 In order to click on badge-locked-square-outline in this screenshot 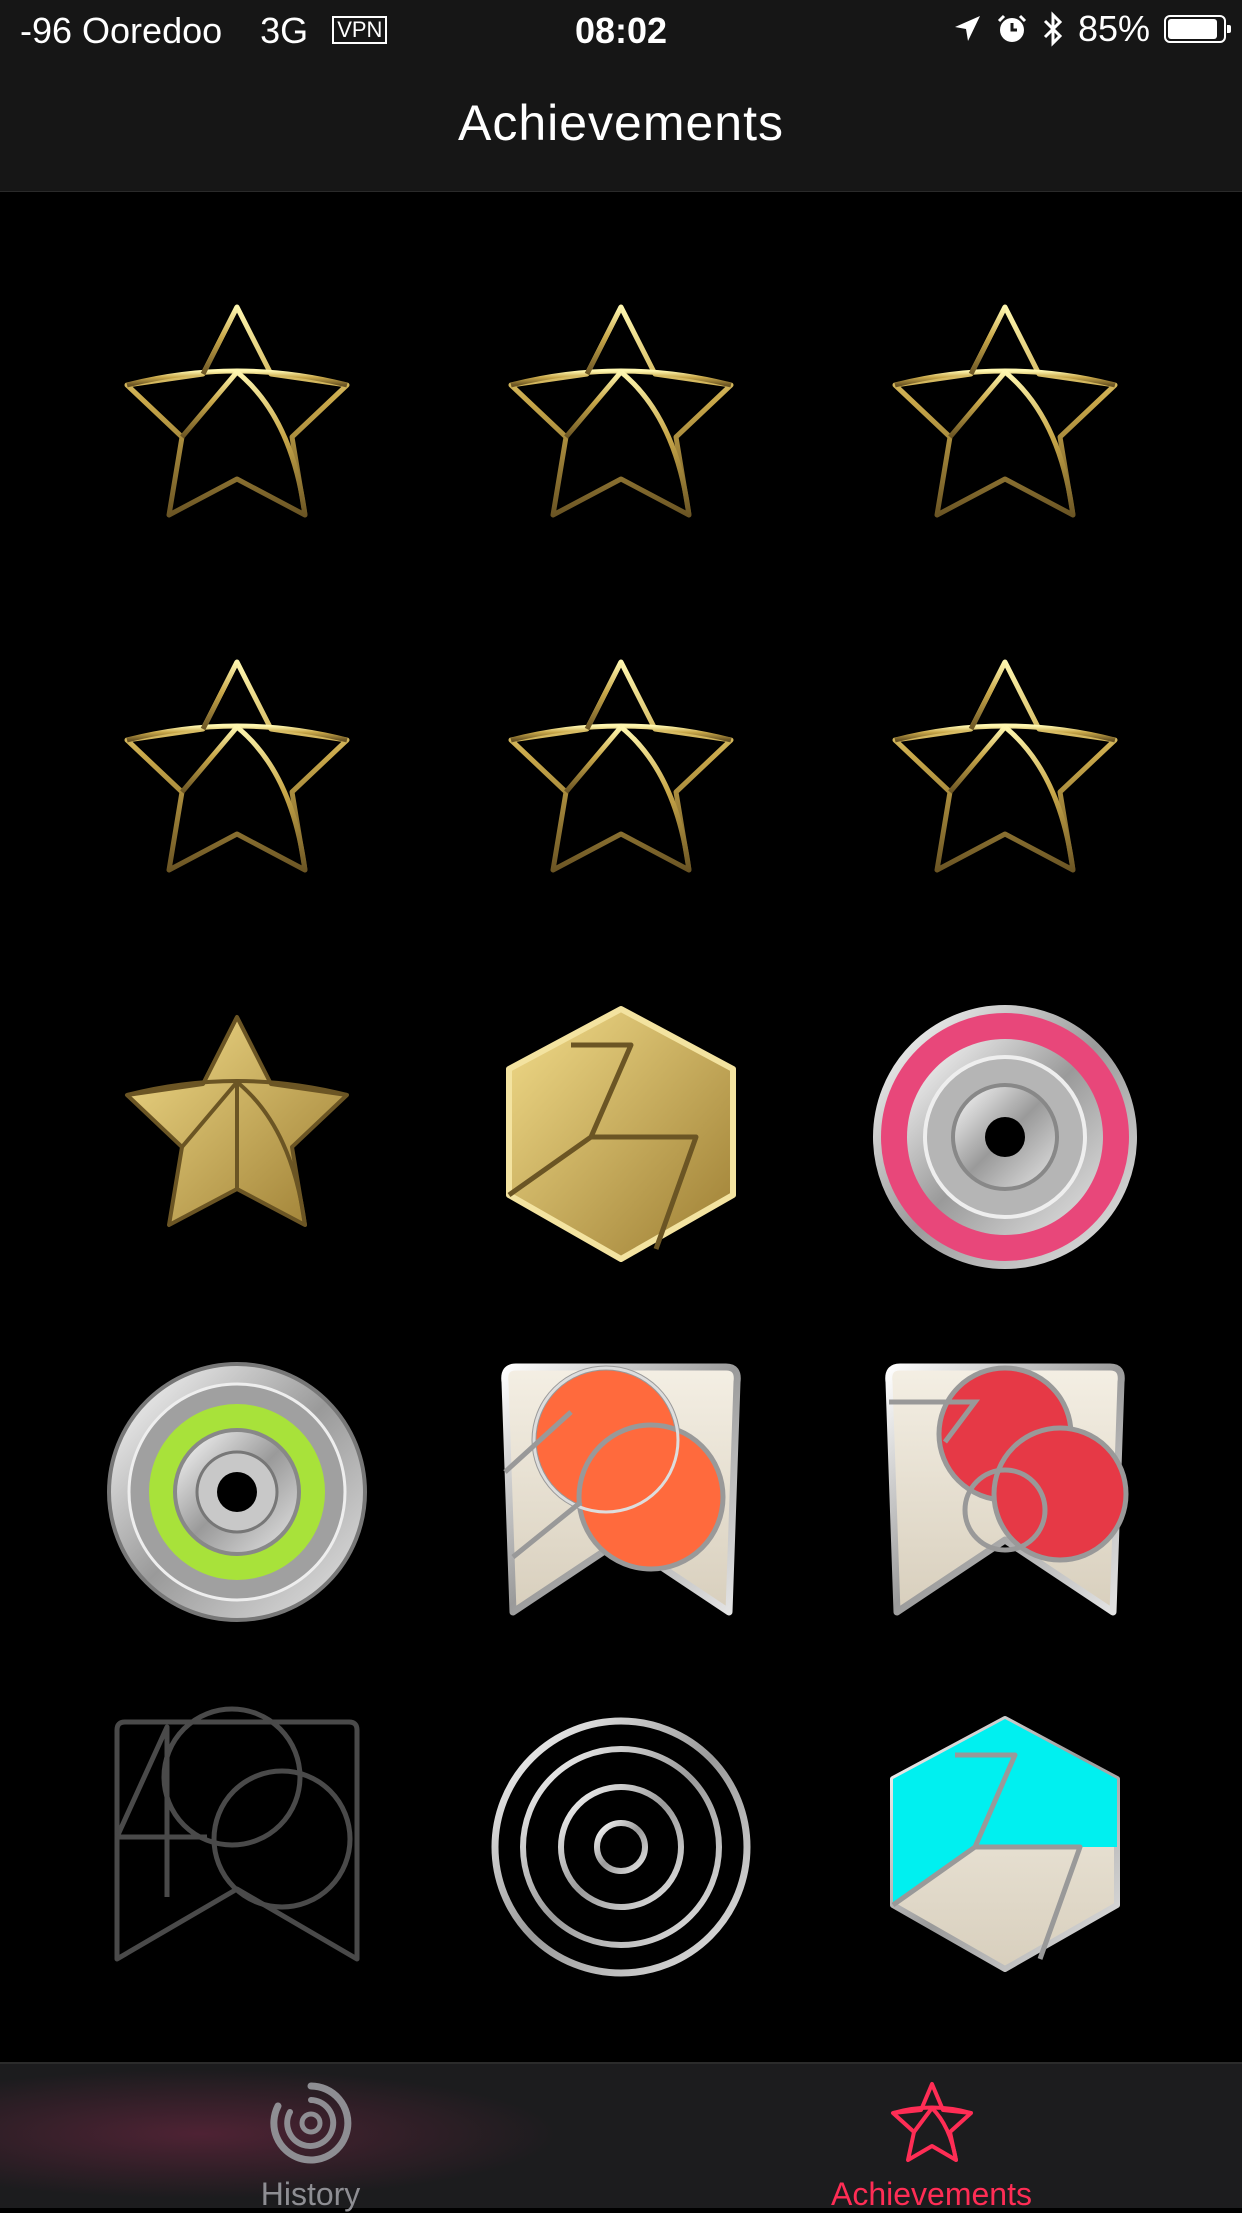, I will do `click(237, 1847)`.